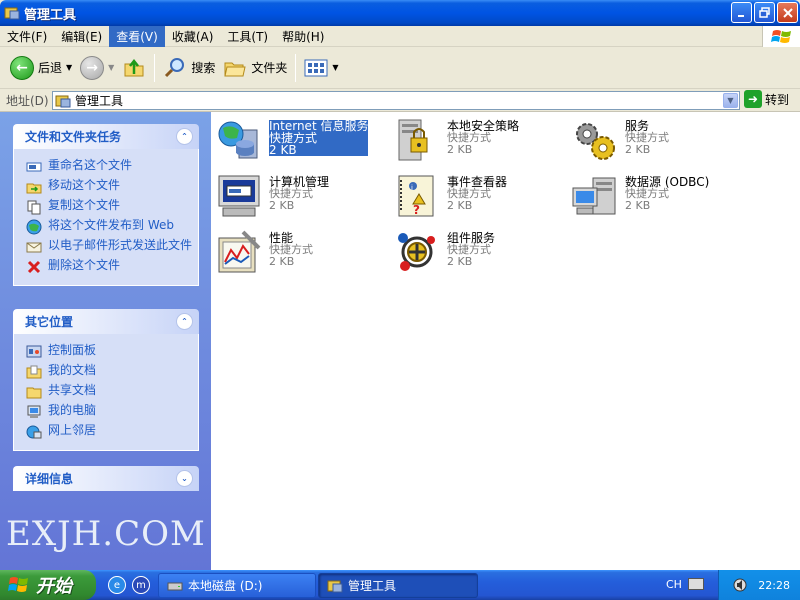 The height and width of the screenshot is (600, 800). I want to click on forward-button: → ▼, so click(97, 68).